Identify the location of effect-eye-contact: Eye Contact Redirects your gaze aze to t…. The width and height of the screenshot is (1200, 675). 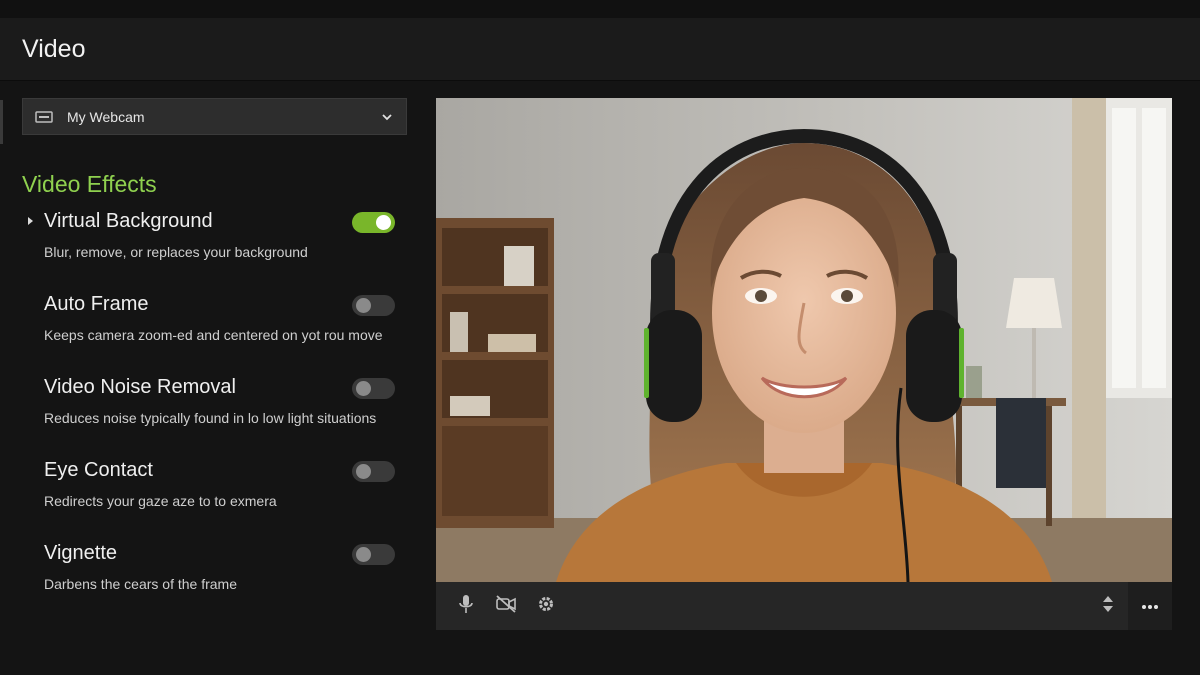
(214, 500).